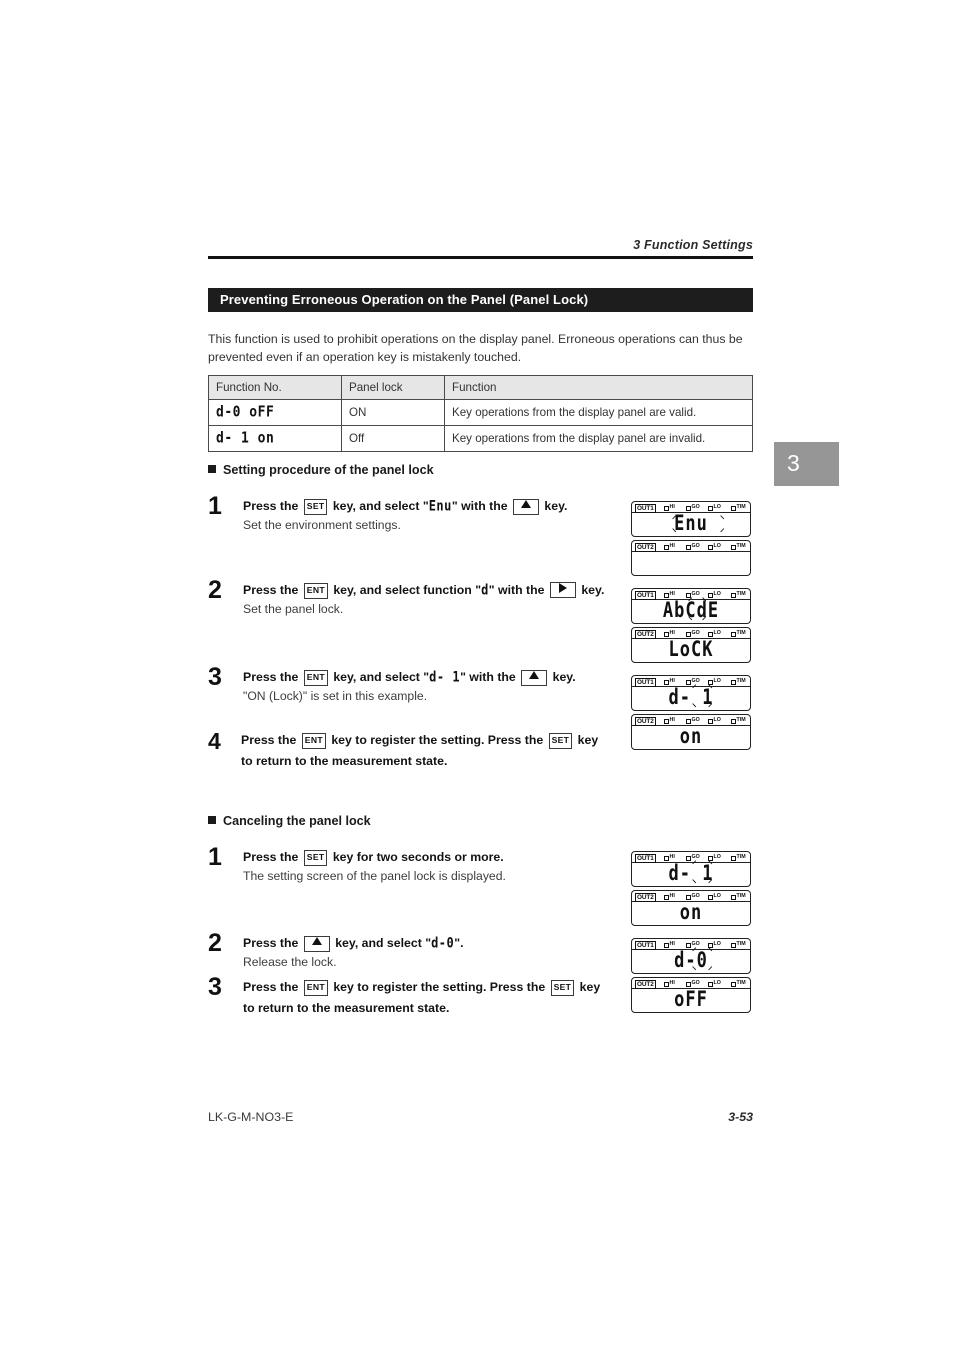 The image size is (954, 1351). What do you see at coordinates (598, 387) in the screenshot?
I see `col-header-function: Function` at bounding box center [598, 387].